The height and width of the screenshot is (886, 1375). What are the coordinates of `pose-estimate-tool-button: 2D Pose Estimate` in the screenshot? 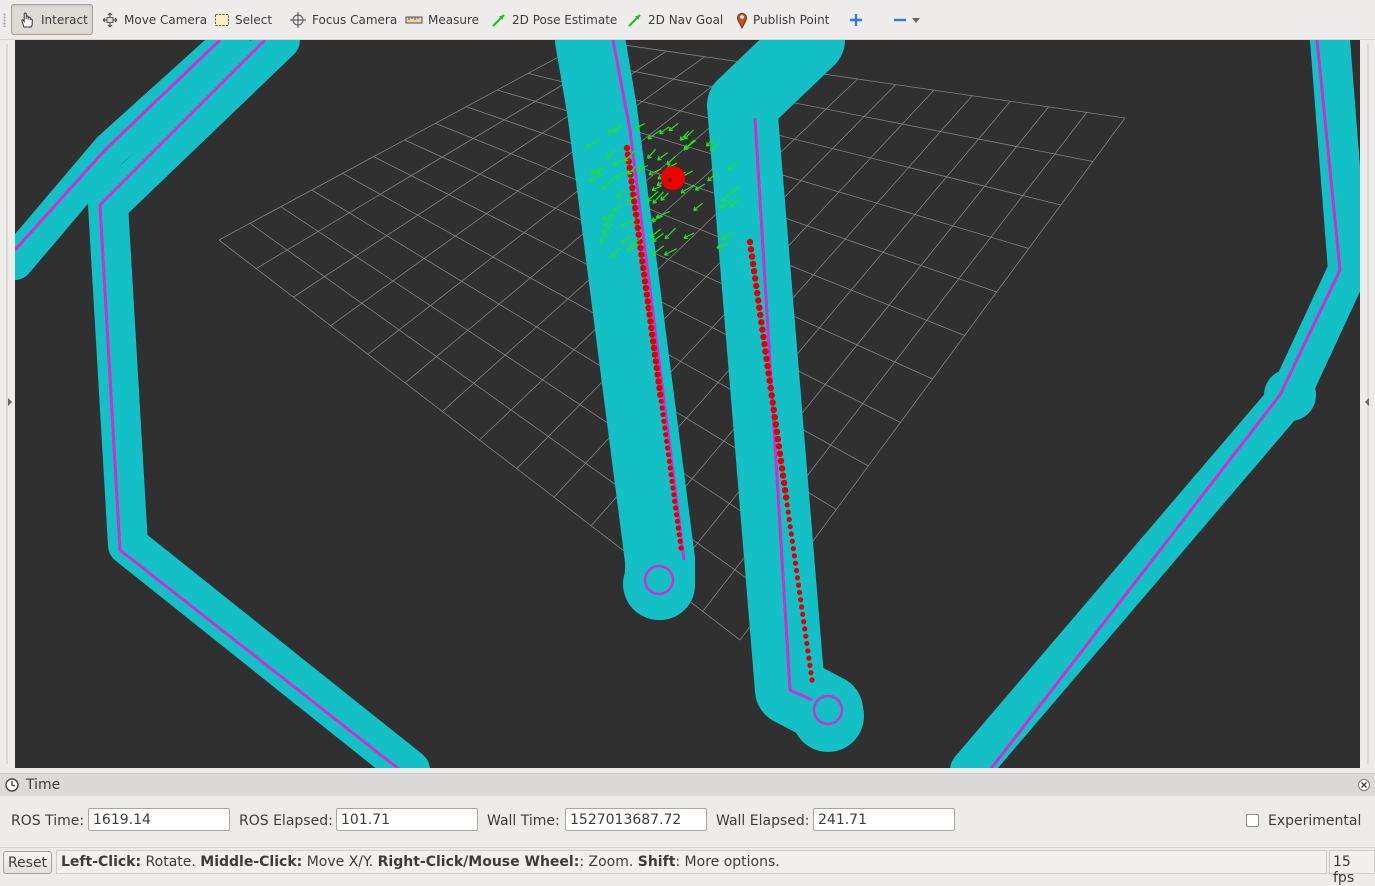 It's located at (550, 19).